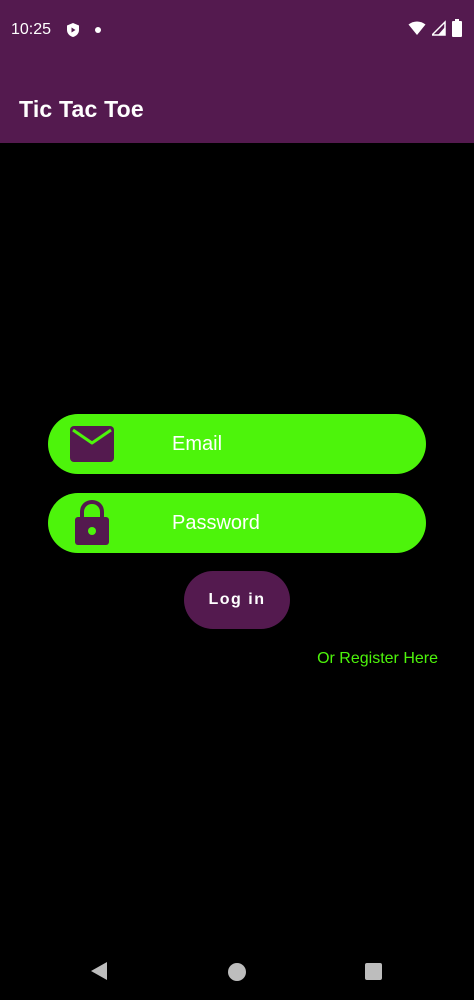  I want to click on battery-icon, so click(457, 30).